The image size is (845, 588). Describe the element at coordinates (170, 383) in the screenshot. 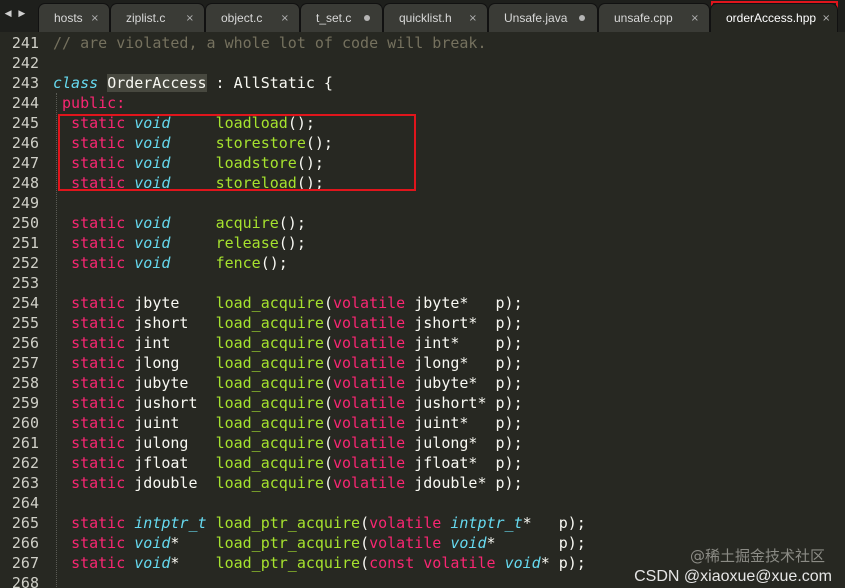

I see `code-token: jubyte` at that location.